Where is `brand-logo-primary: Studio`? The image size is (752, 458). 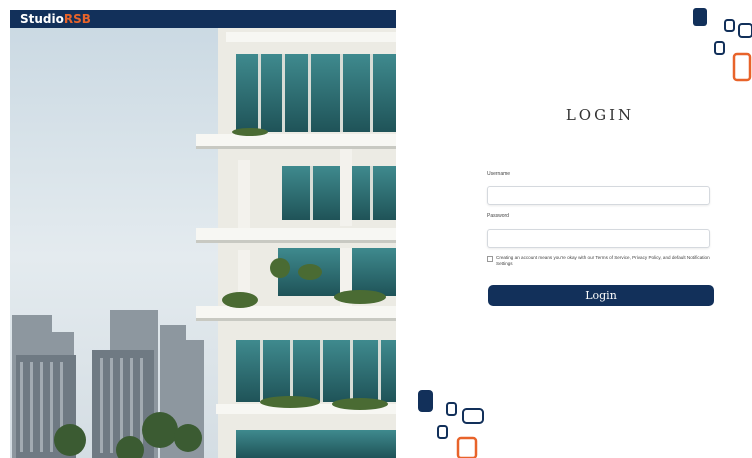 brand-logo-primary: Studio is located at coordinates (42, 19).